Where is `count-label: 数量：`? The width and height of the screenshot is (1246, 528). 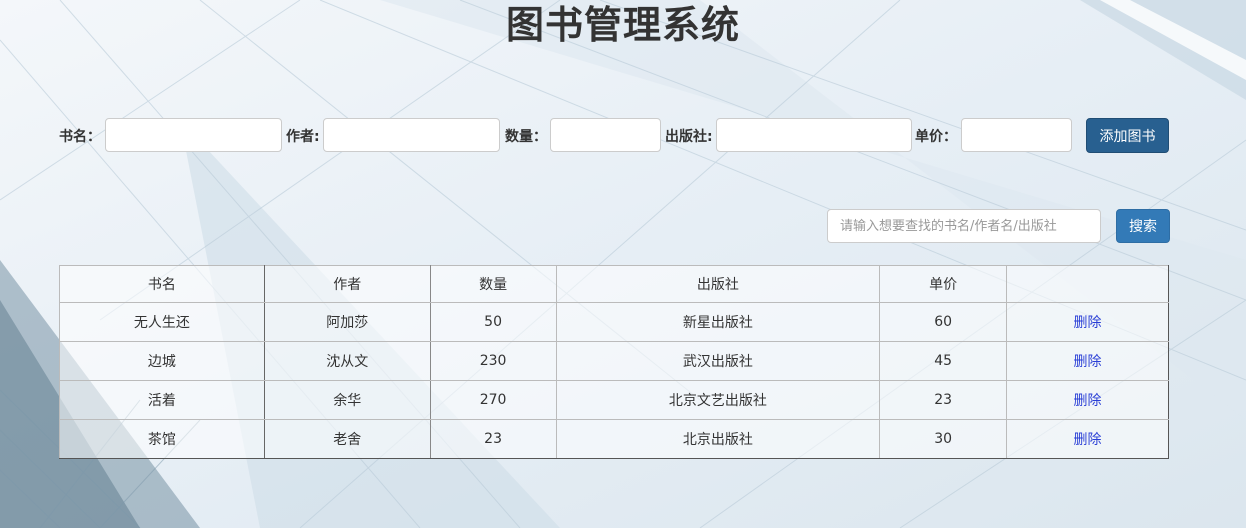
count-label: 数量： is located at coordinates (526, 137).